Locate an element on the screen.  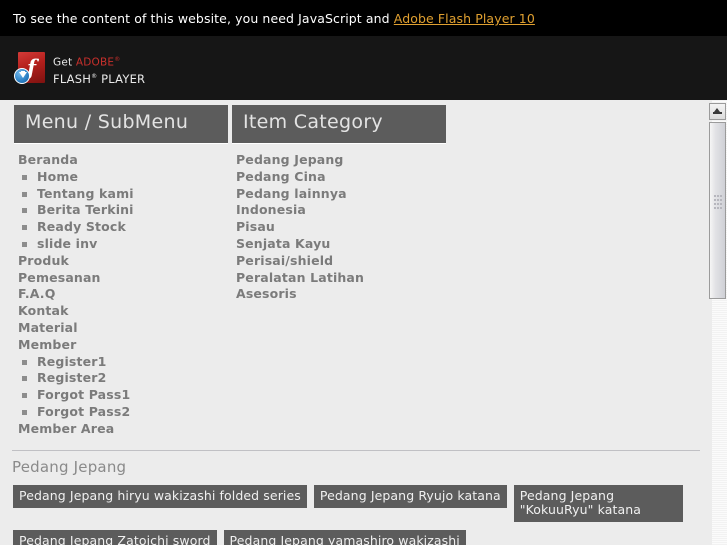
category-item: Pisau is located at coordinates (339, 227).